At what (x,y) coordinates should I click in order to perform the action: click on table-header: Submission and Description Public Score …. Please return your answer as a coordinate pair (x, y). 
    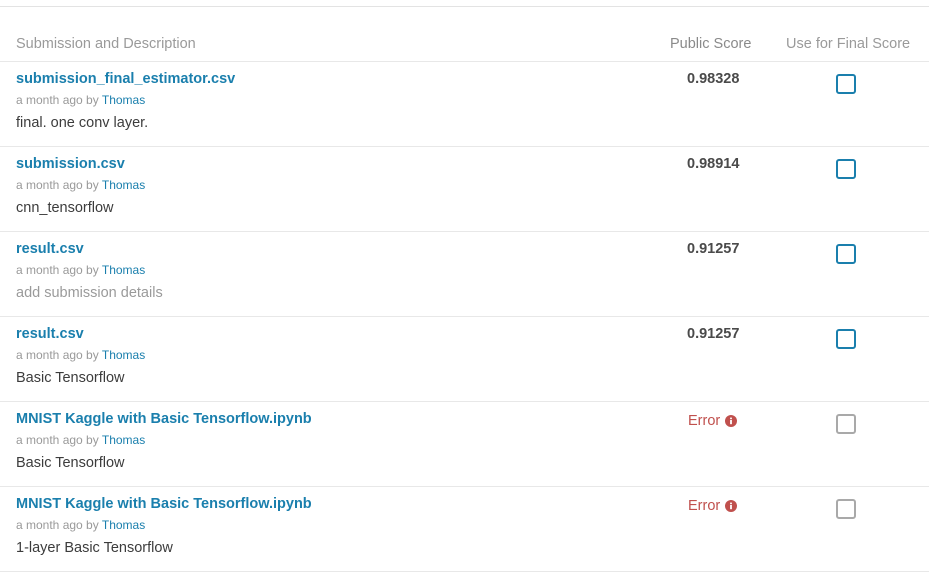
    Looking at the image, I should click on (464, 34).